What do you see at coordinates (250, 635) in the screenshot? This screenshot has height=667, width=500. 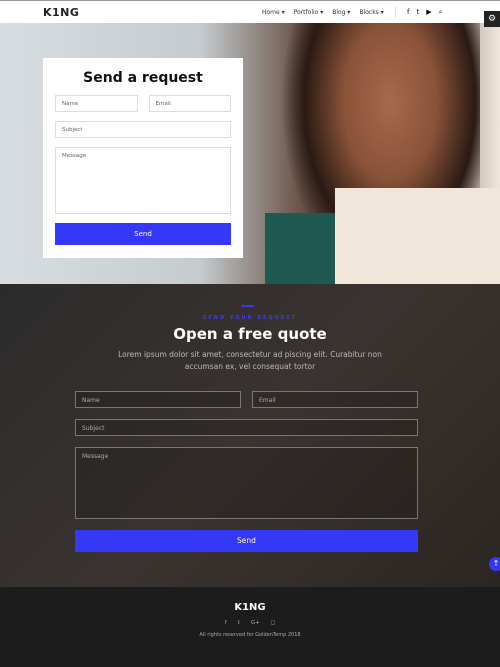 I see `copyright: All rights reserved for GoldenTemp 2018` at bounding box center [250, 635].